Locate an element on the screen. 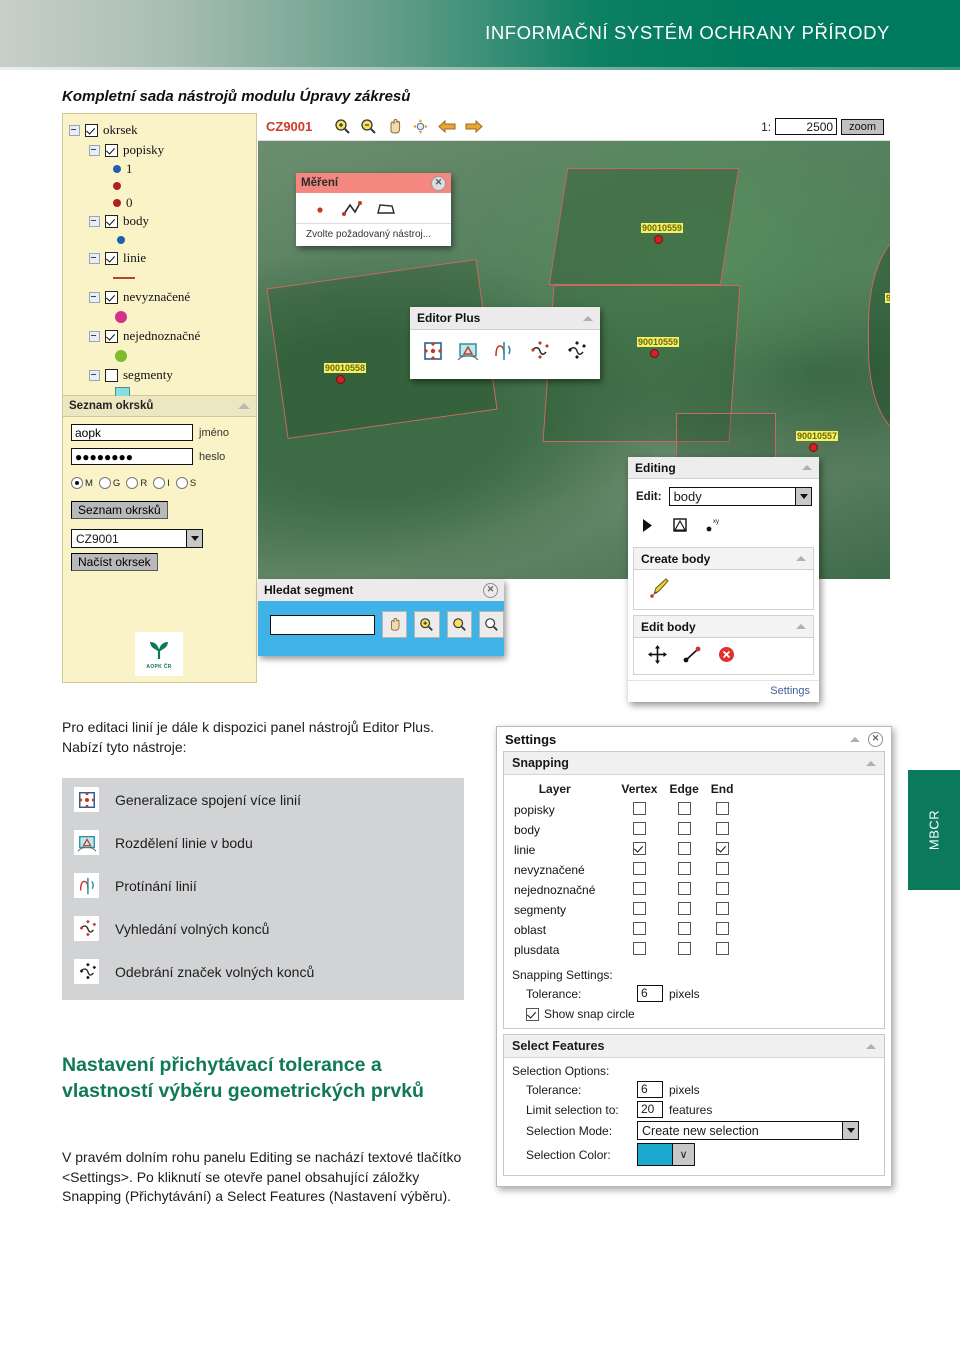  layer-node-linie: linie is located at coordinates (172, 258).